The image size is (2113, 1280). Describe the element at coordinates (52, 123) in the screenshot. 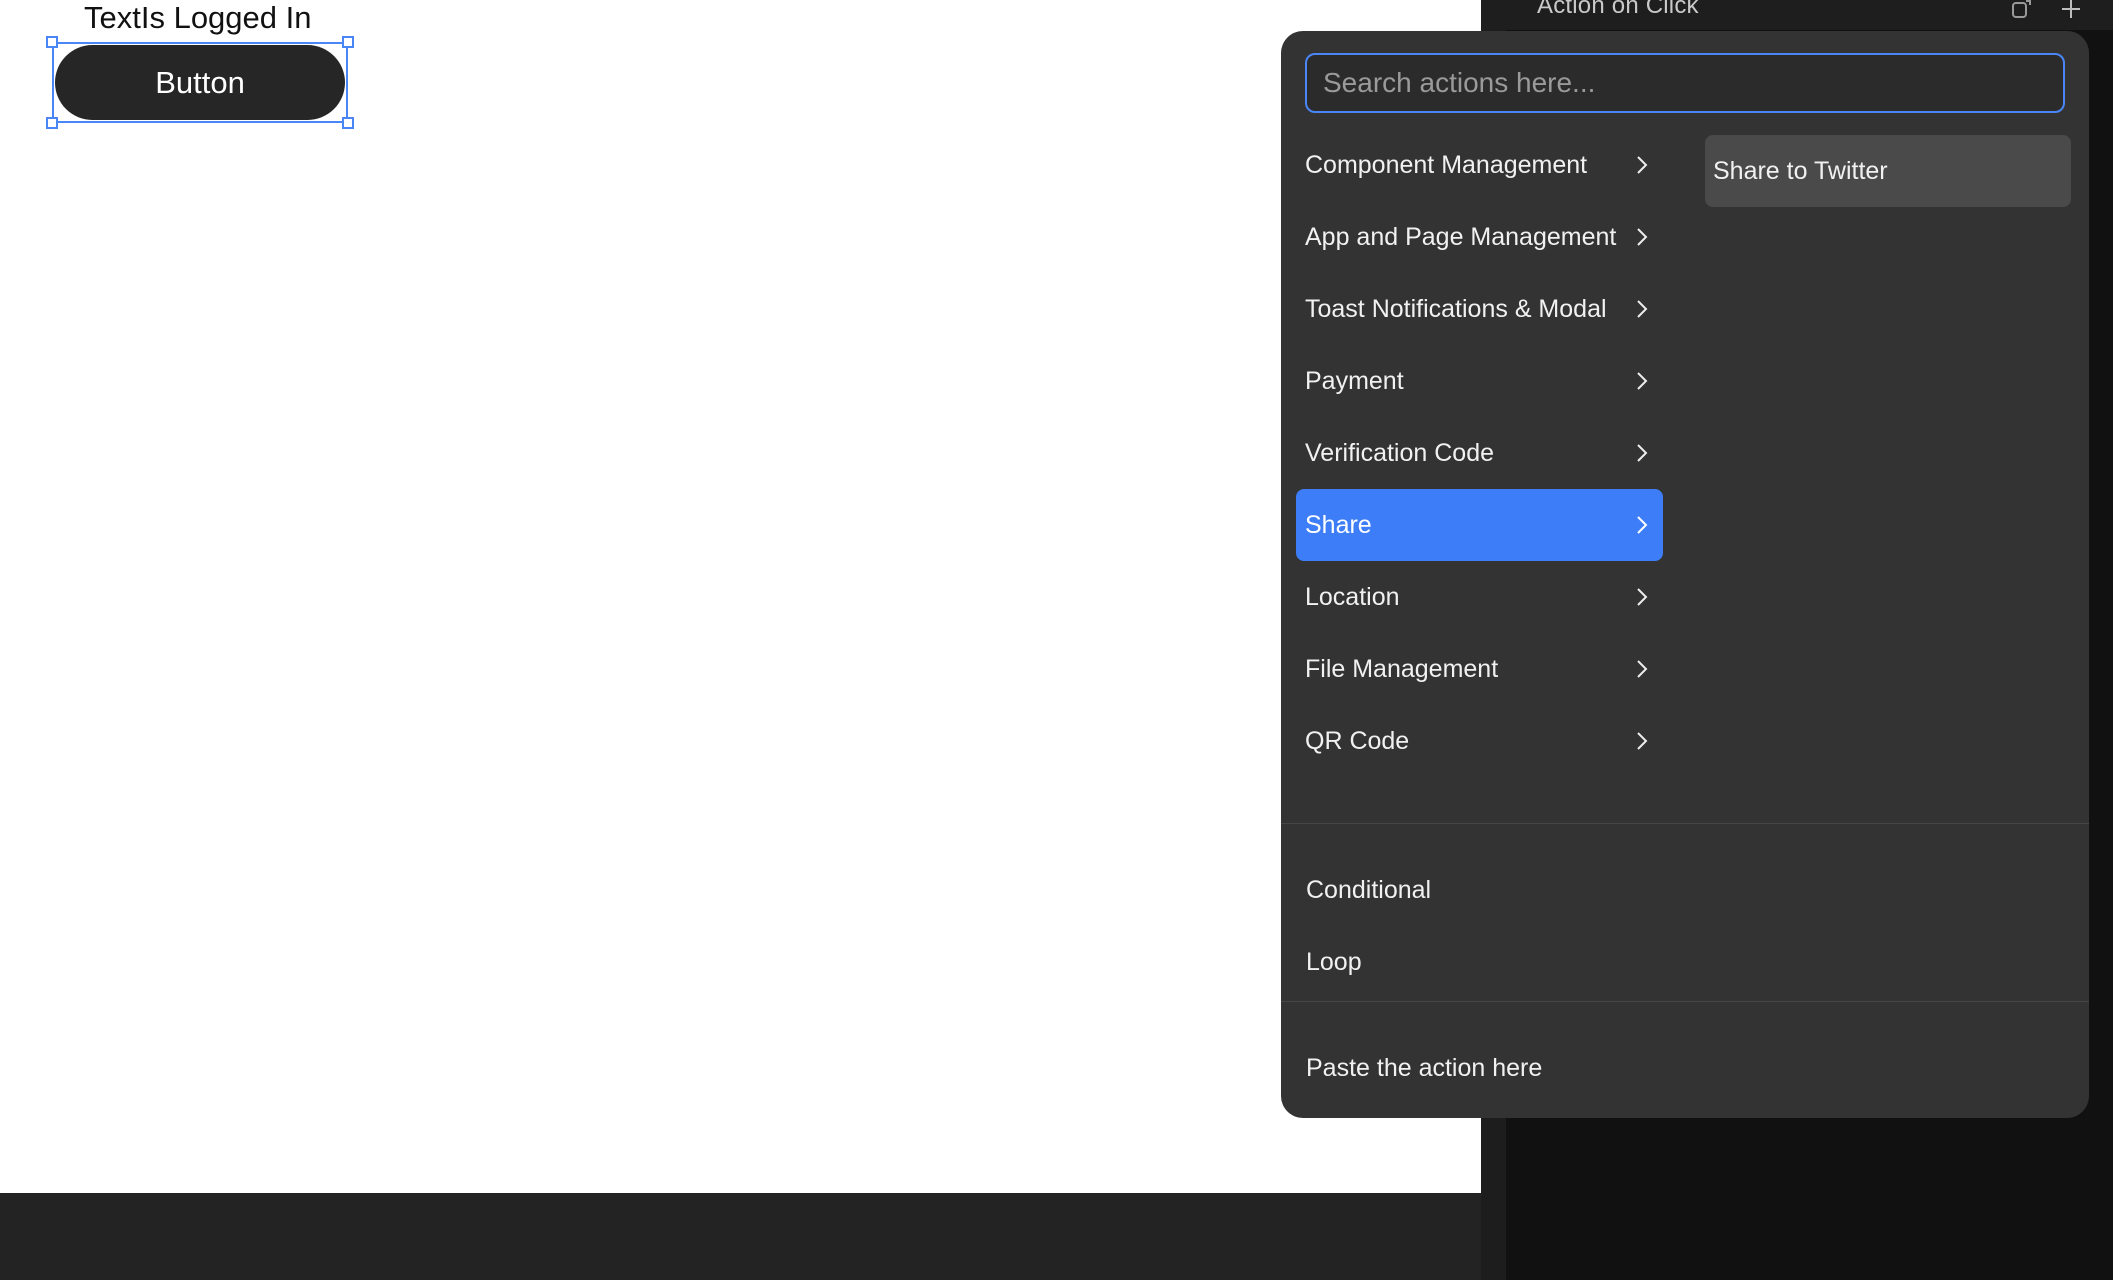

I see `resize-handle-bottom-left` at that location.